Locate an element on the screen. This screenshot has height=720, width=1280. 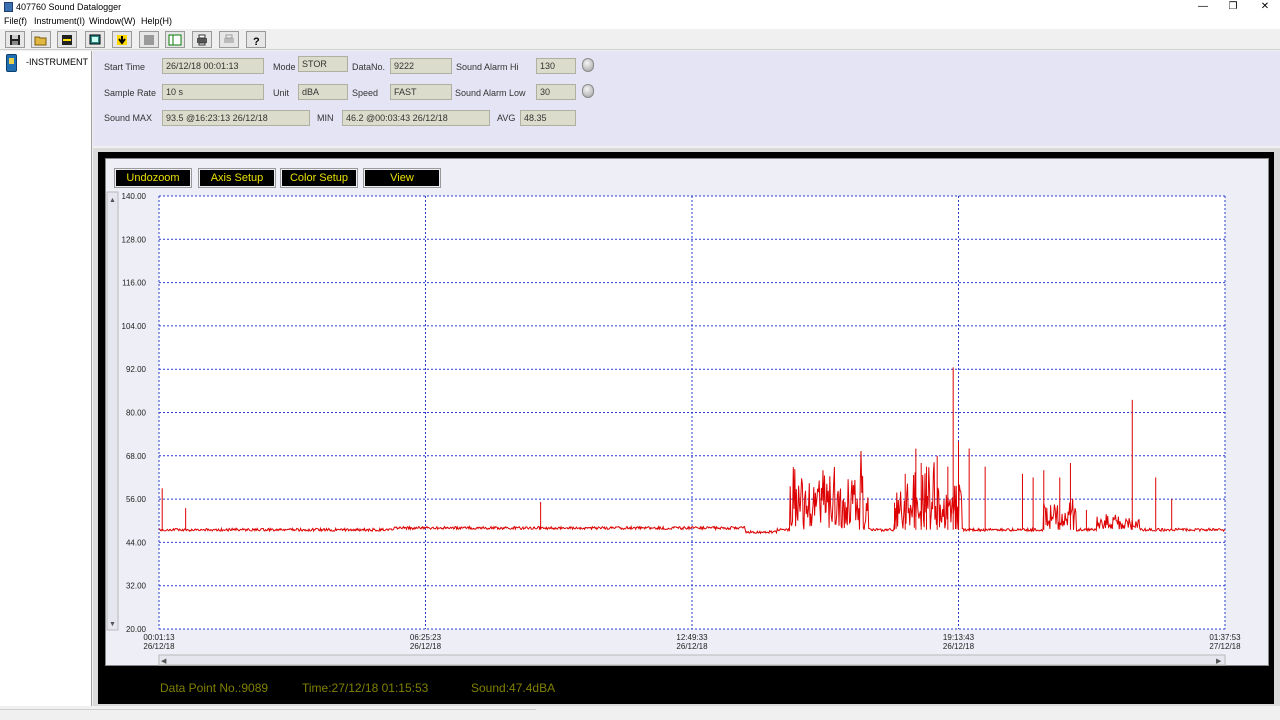
x-tick-time-label: 12:49:33 is located at coordinates (692, 637).